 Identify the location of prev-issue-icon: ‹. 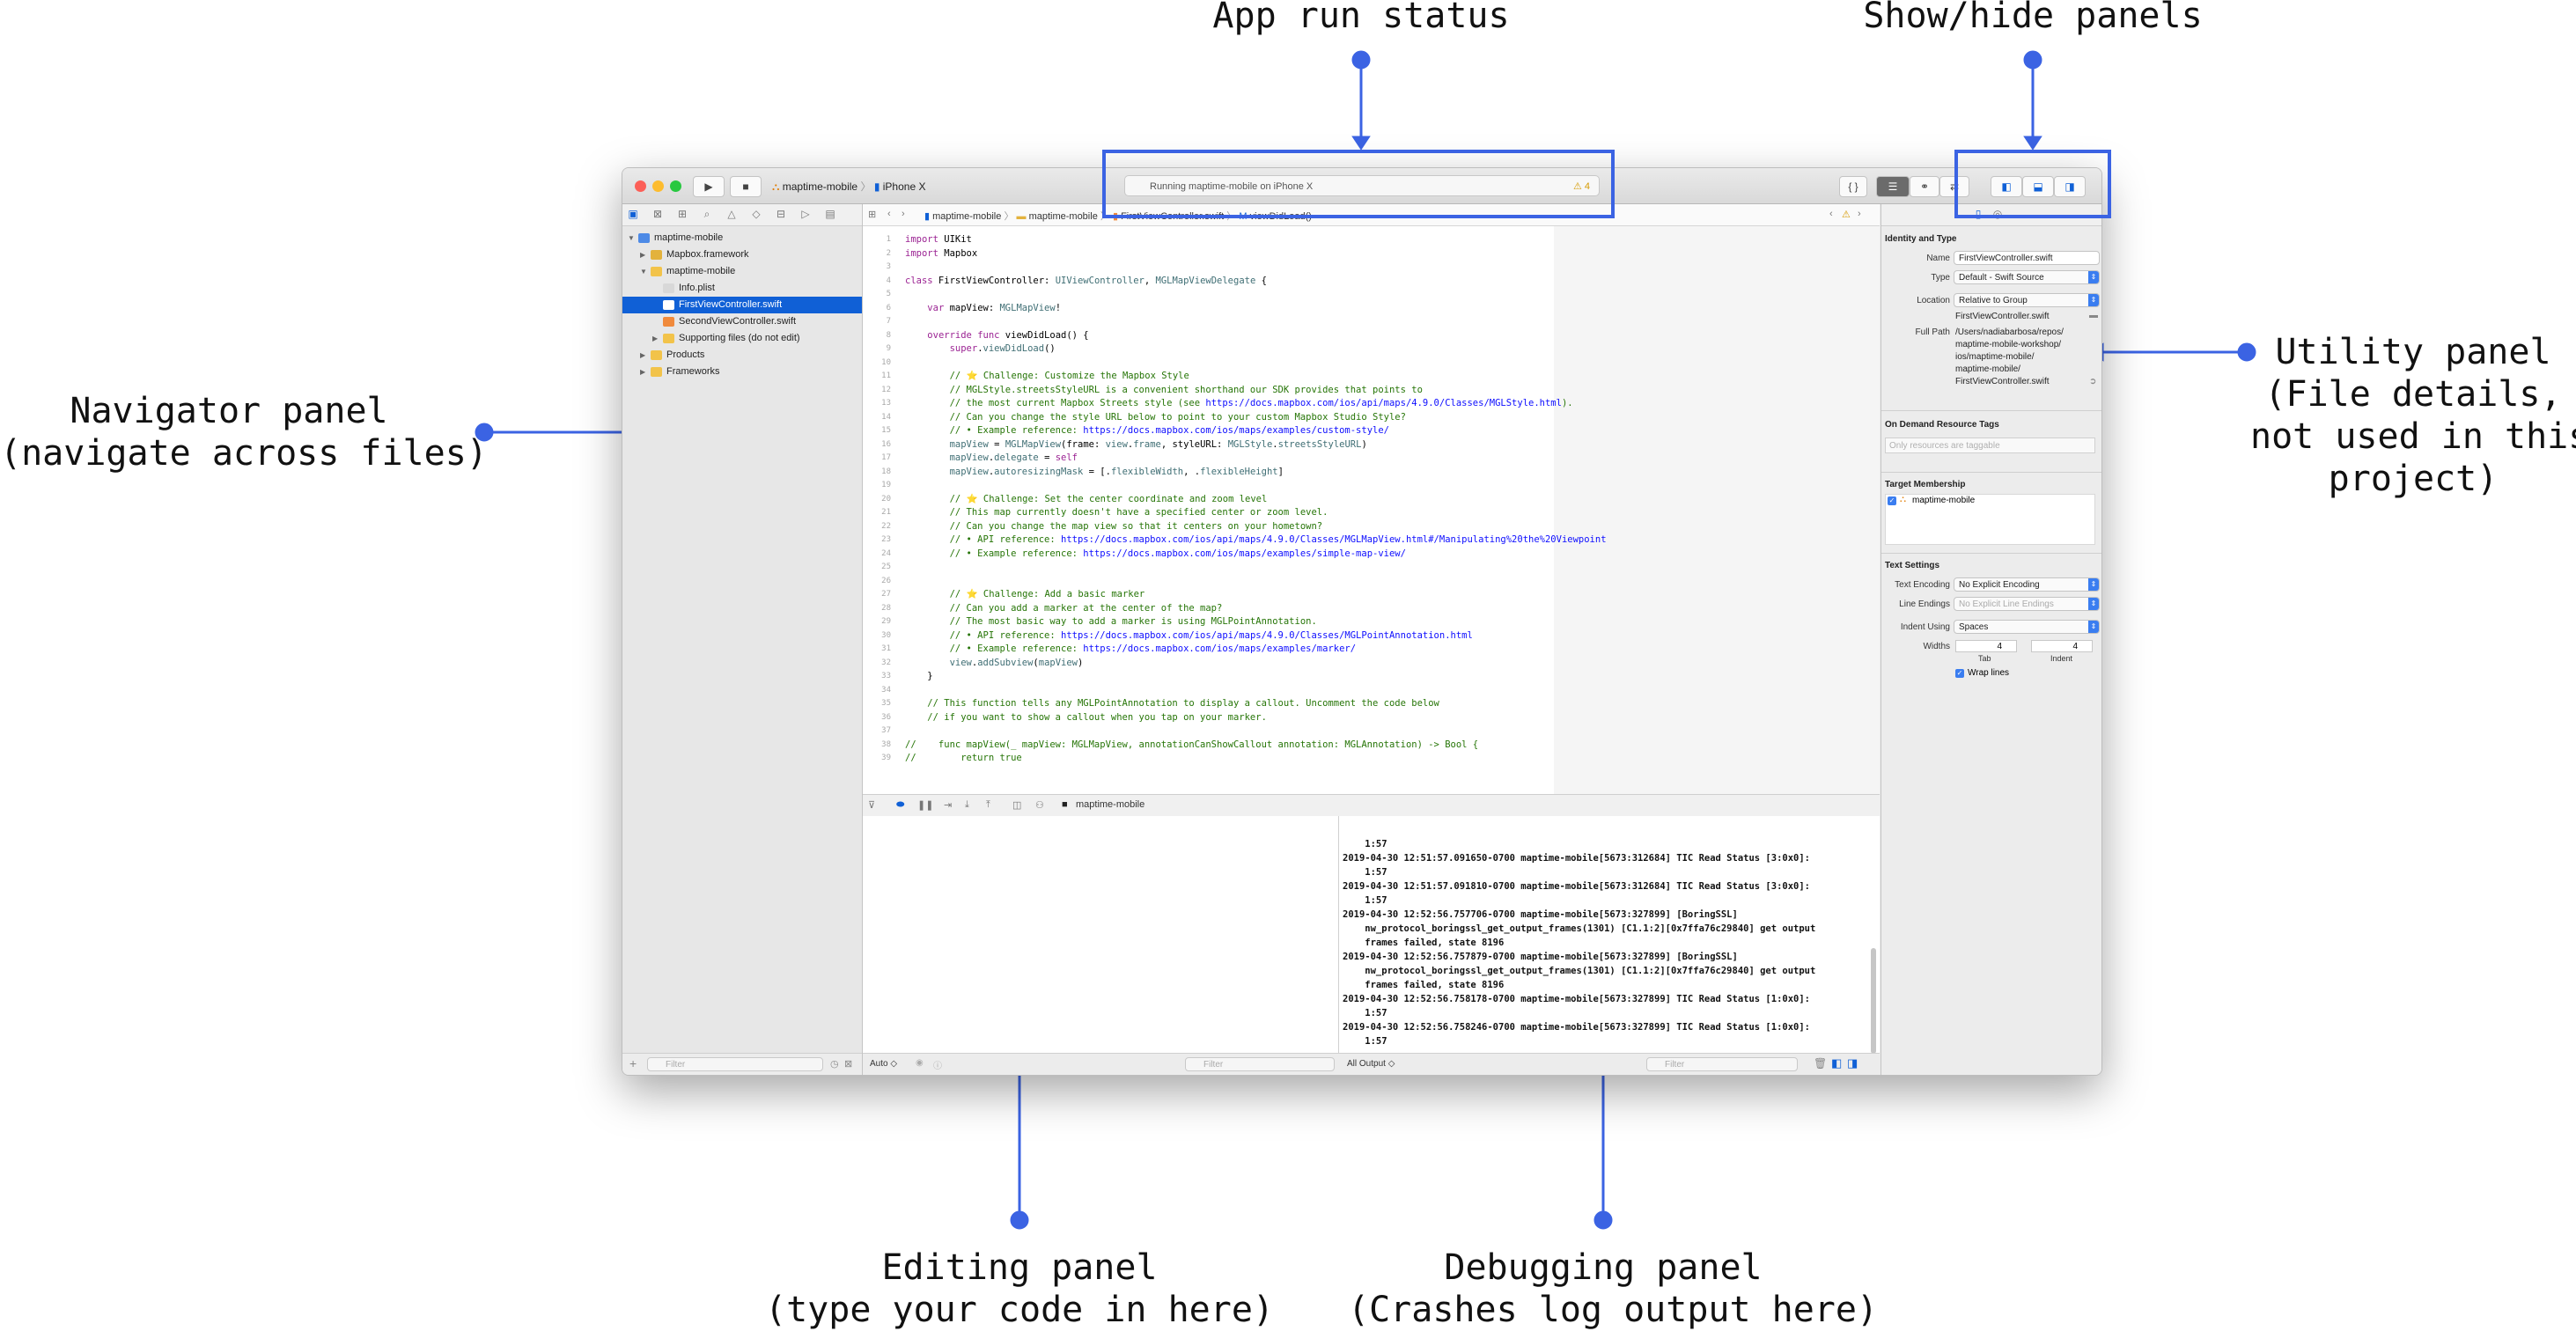
(1831, 214).